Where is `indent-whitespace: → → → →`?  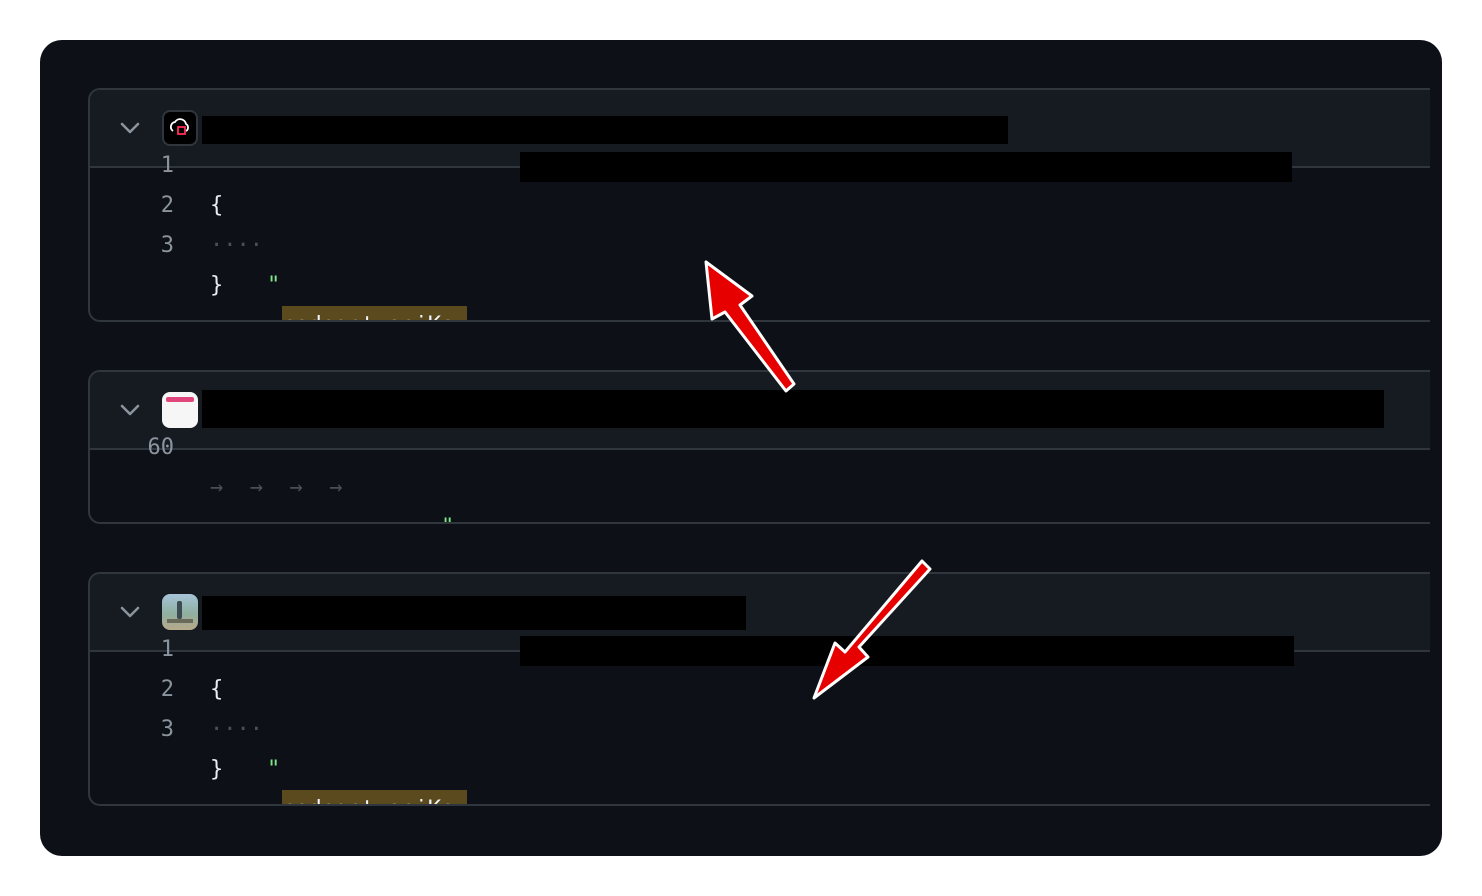 indent-whitespace: → → → → is located at coordinates (276, 487).